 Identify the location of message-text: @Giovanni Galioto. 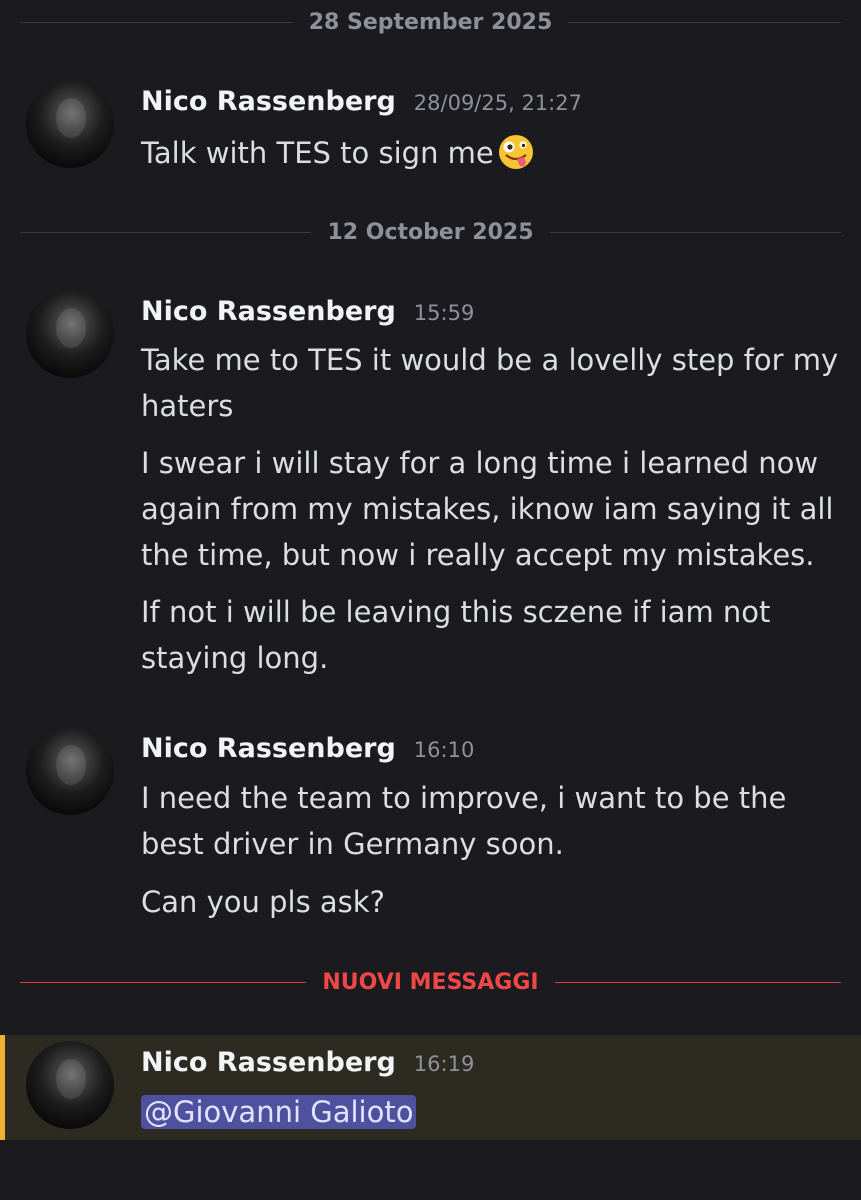
(490, 1112).